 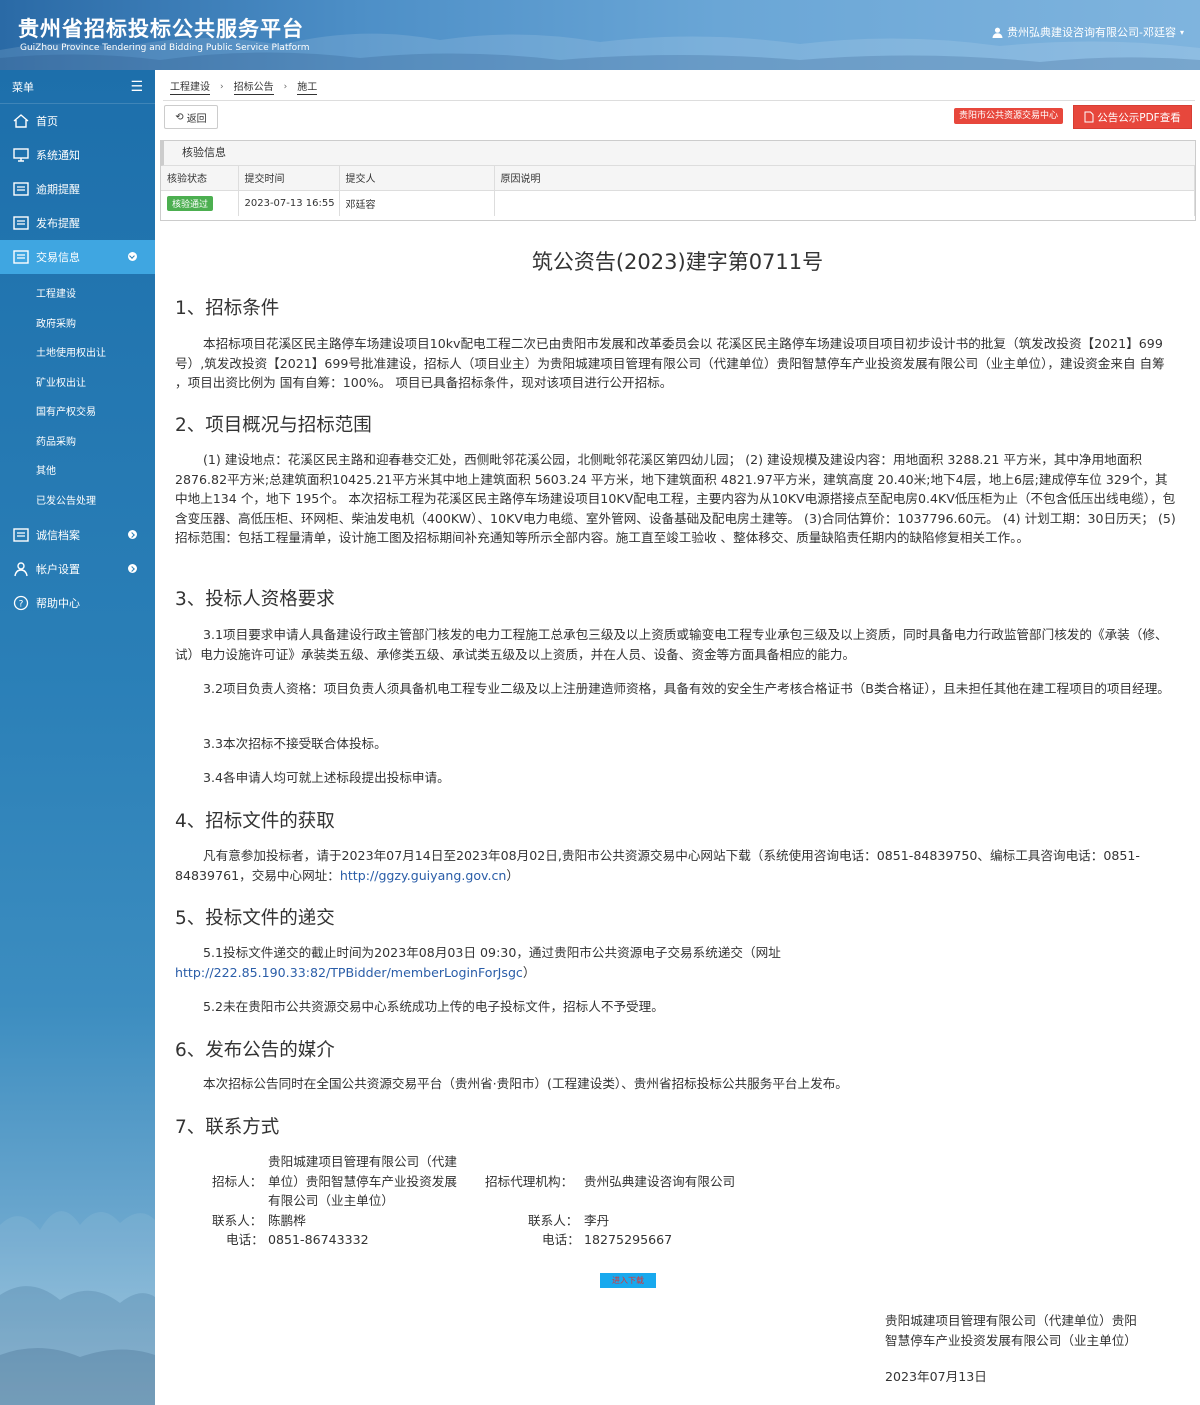 What do you see at coordinates (132, 256) in the screenshot?
I see `chevron-down-icon` at bounding box center [132, 256].